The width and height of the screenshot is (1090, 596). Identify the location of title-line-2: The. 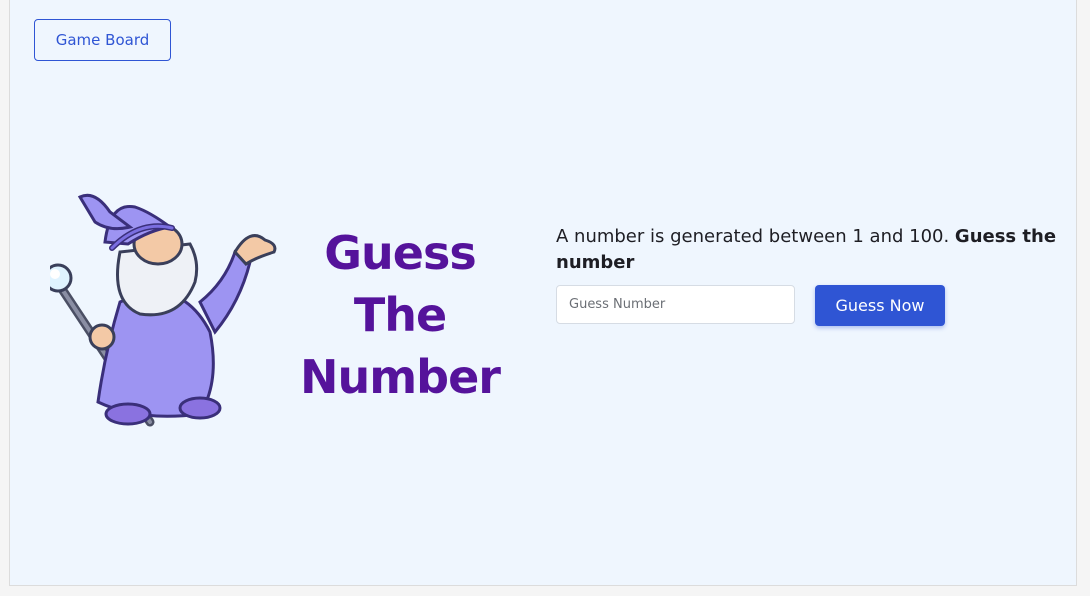
(400, 315).